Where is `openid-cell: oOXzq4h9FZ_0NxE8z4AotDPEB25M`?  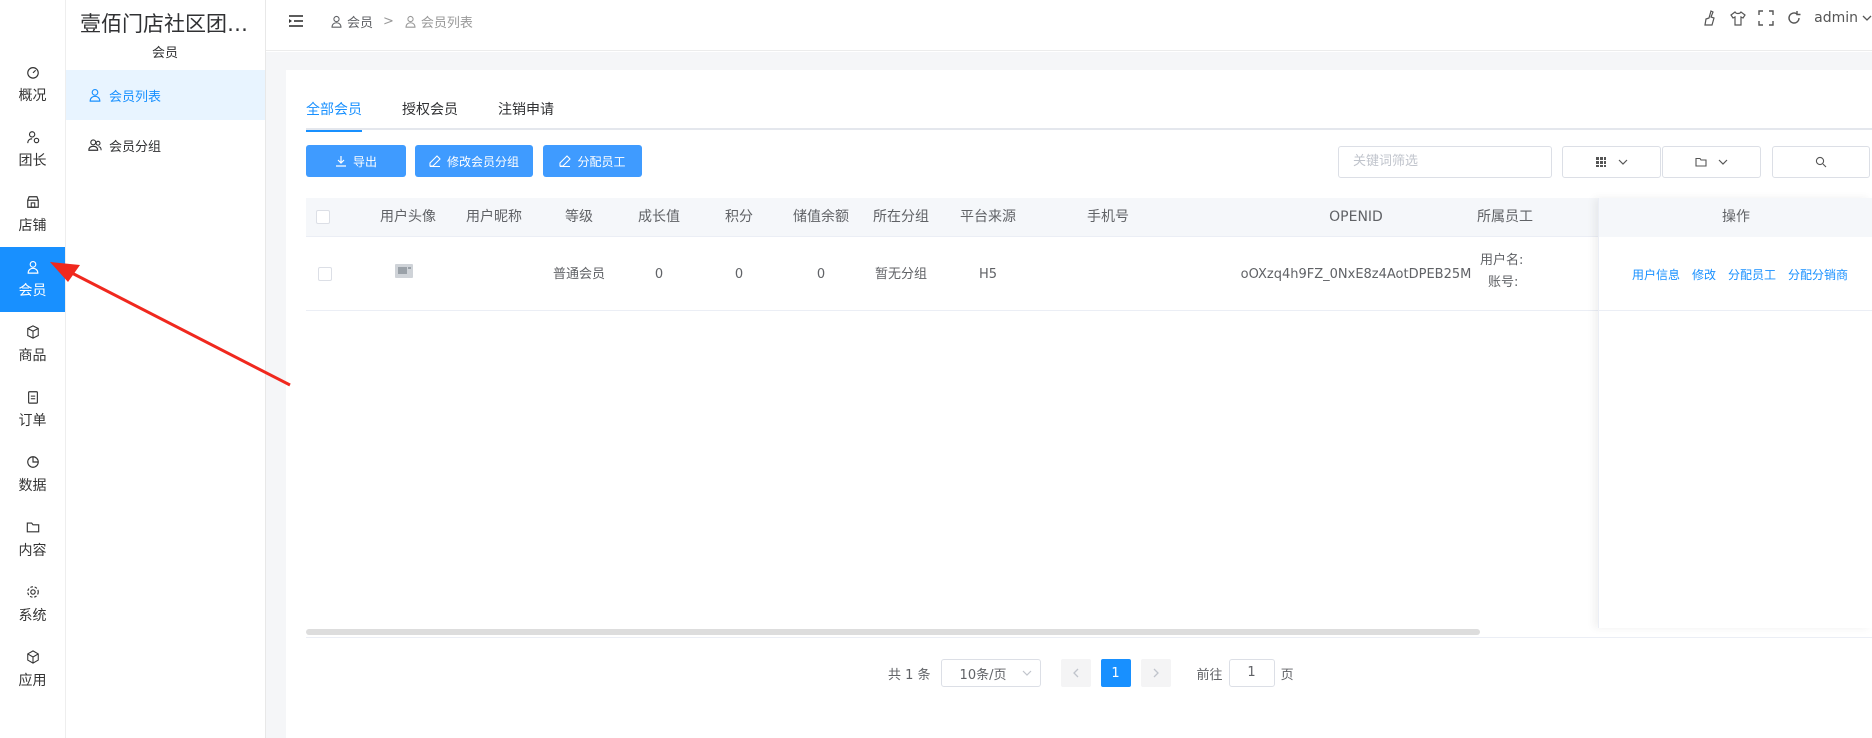 openid-cell: oOXzq4h9FZ_0NxE8z4AotDPEB25M is located at coordinates (1356, 274).